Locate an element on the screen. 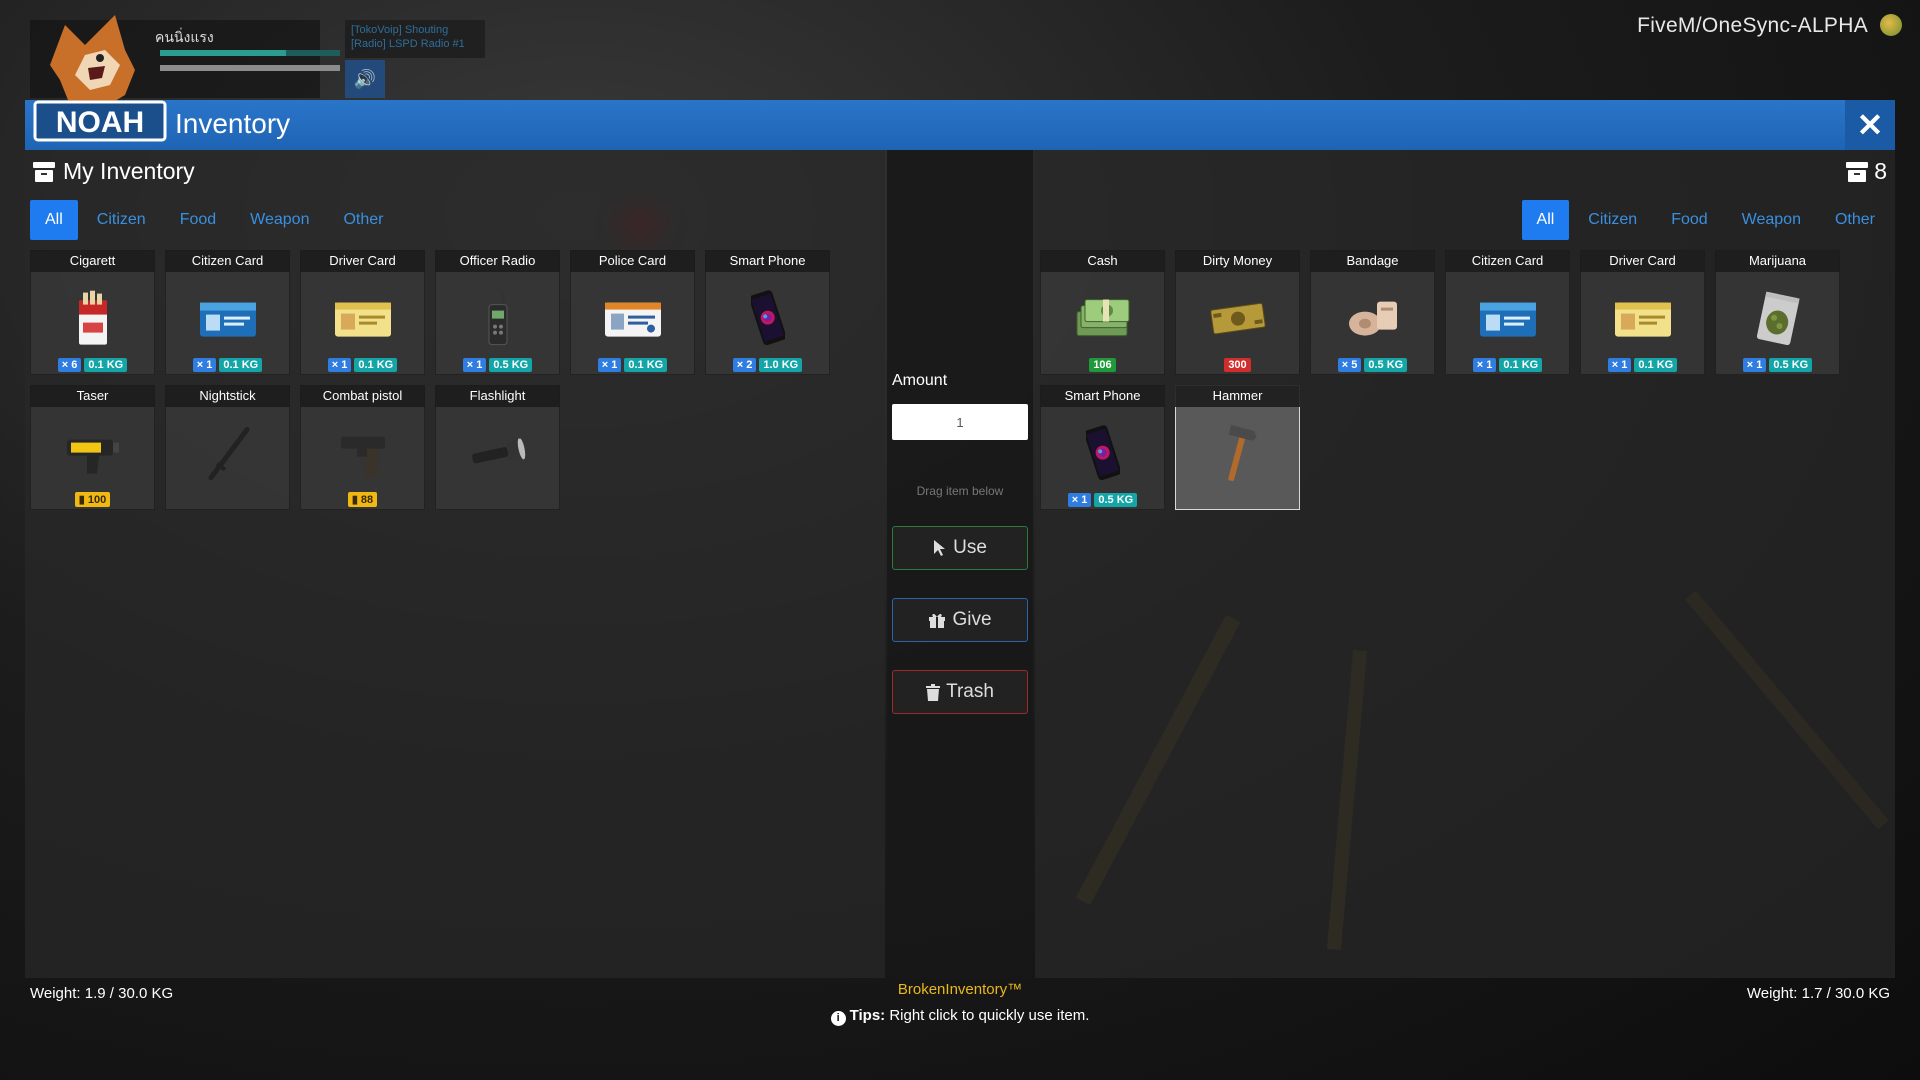 This screenshot has width=1920, height=1080. left-category-tabs: All Citizen Food Weapon Other is located at coordinates (214, 220).